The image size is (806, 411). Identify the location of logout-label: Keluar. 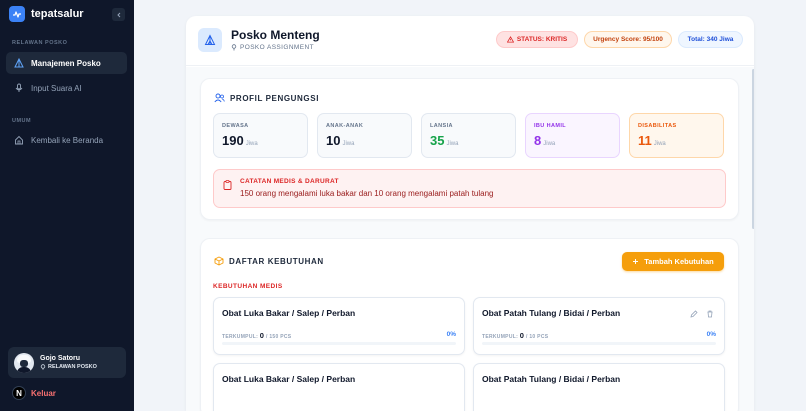
(43, 393).